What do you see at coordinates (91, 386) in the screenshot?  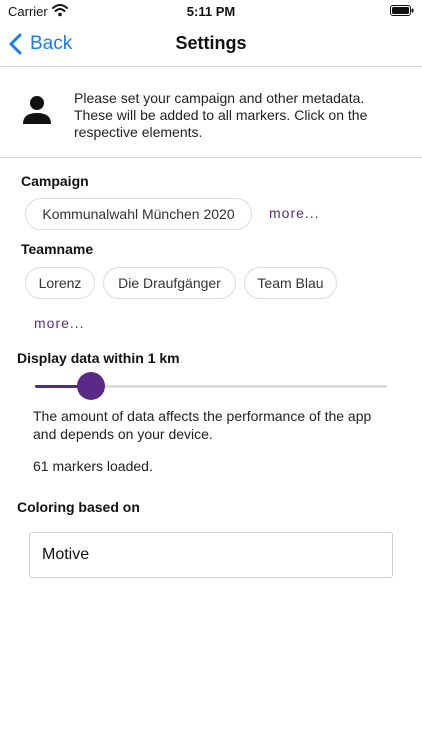 I see `range-slider-thumb` at bounding box center [91, 386].